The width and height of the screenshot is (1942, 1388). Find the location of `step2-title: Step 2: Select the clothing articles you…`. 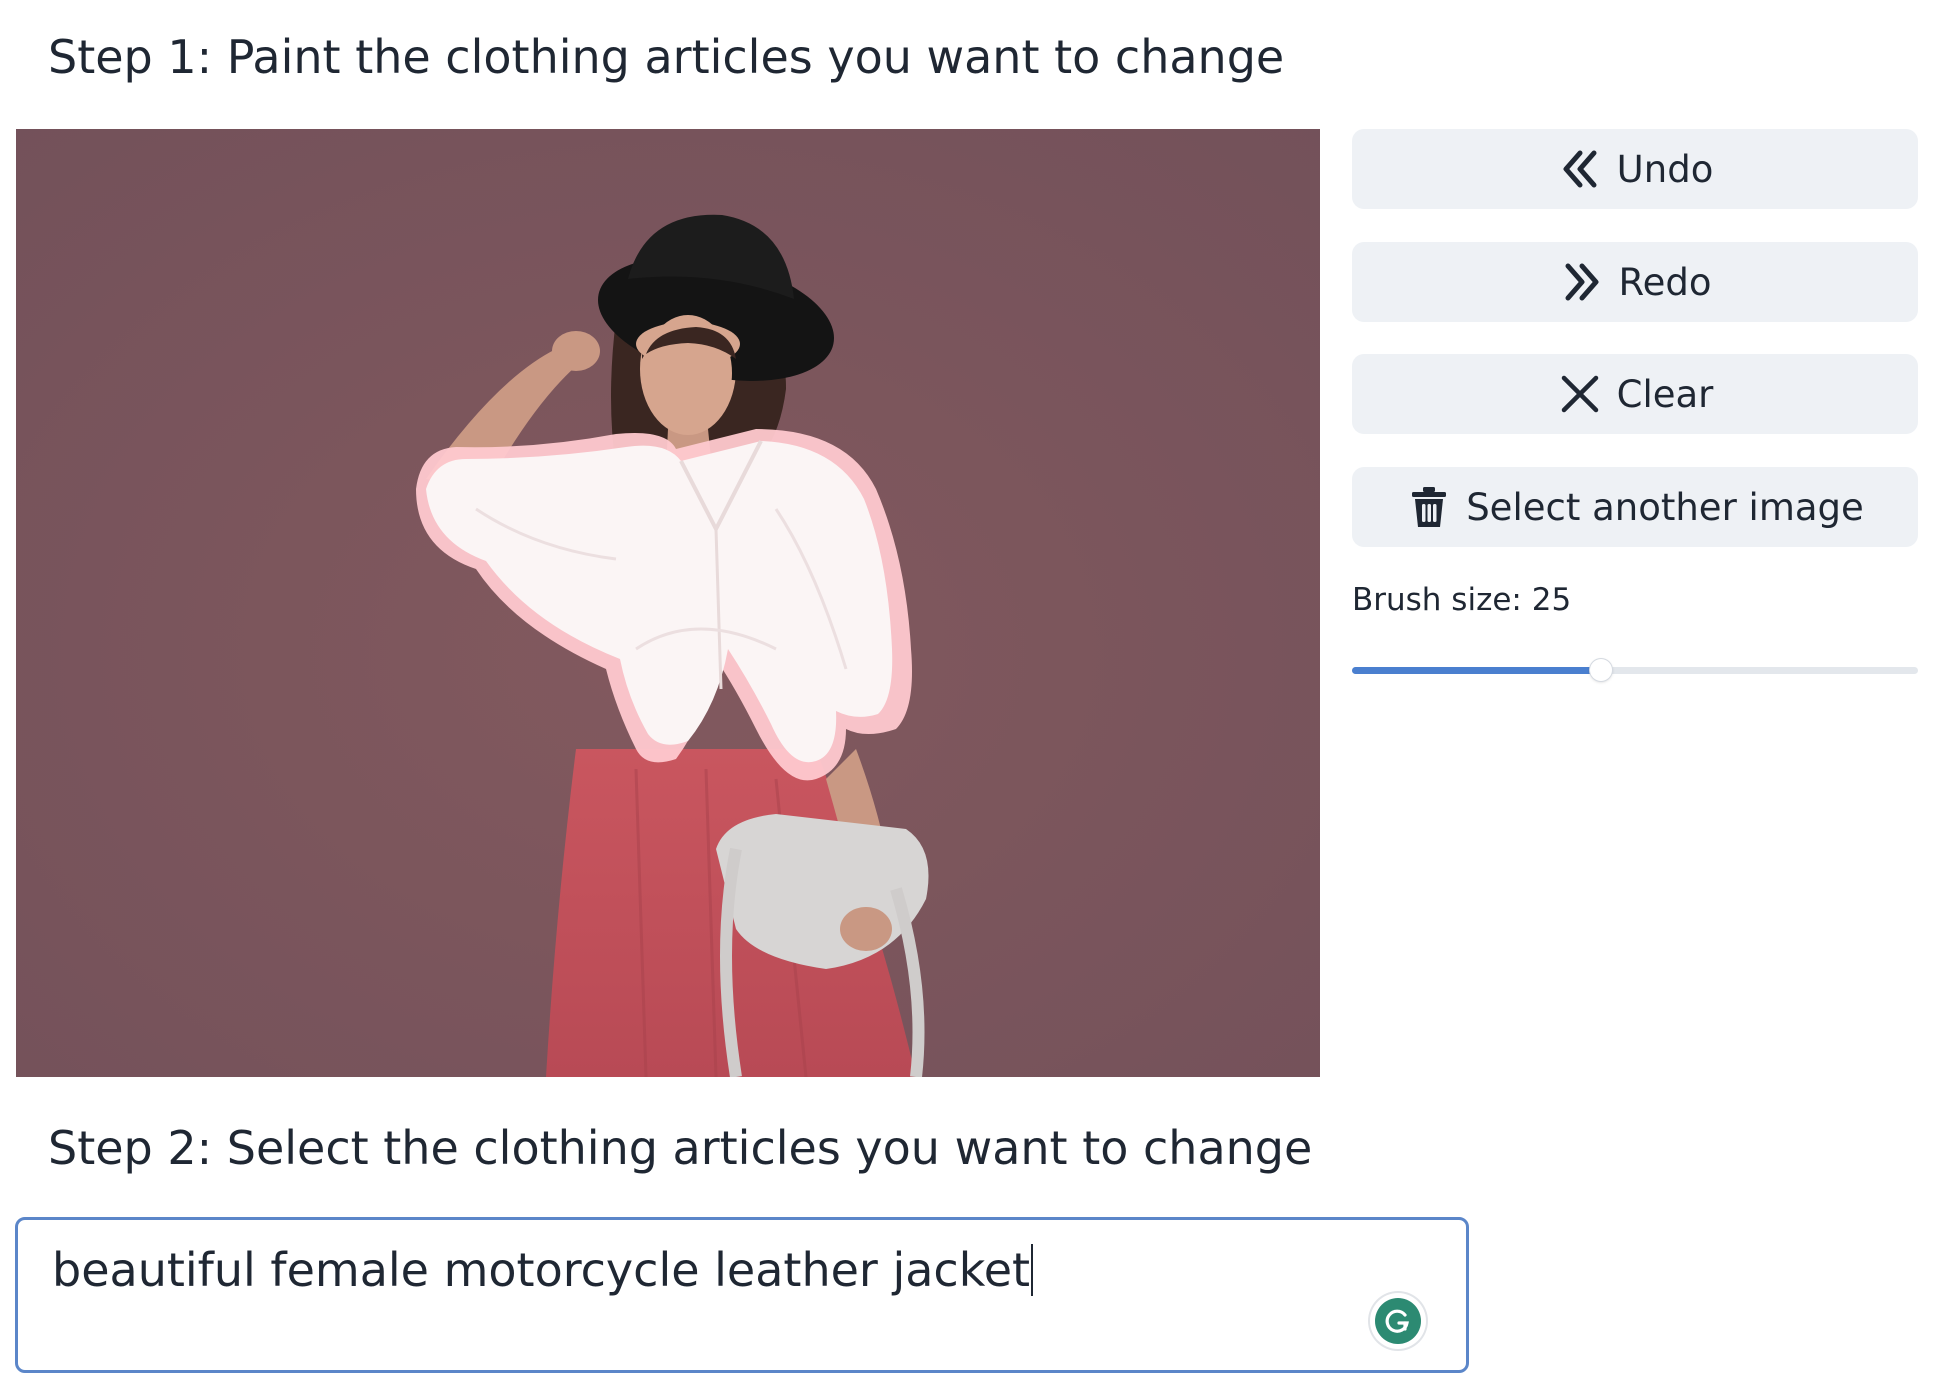

step2-title: Step 2: Select the clothing articles you… is located at coordinates (680, 1148).